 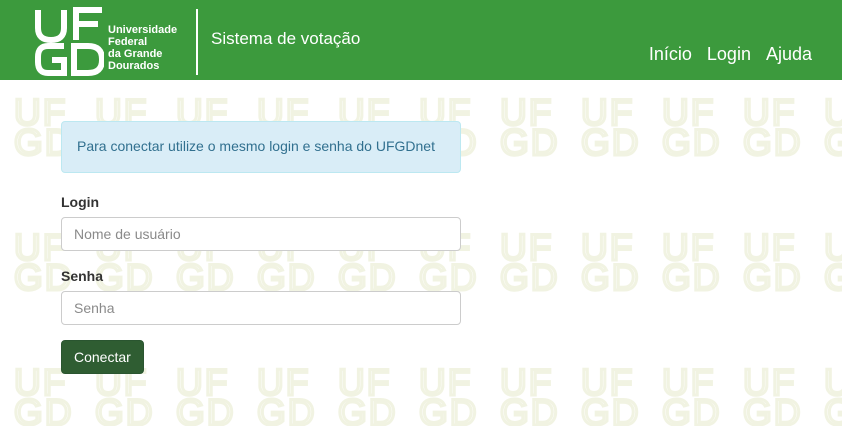 I want to click on password-input, so click(x=261, y=308).